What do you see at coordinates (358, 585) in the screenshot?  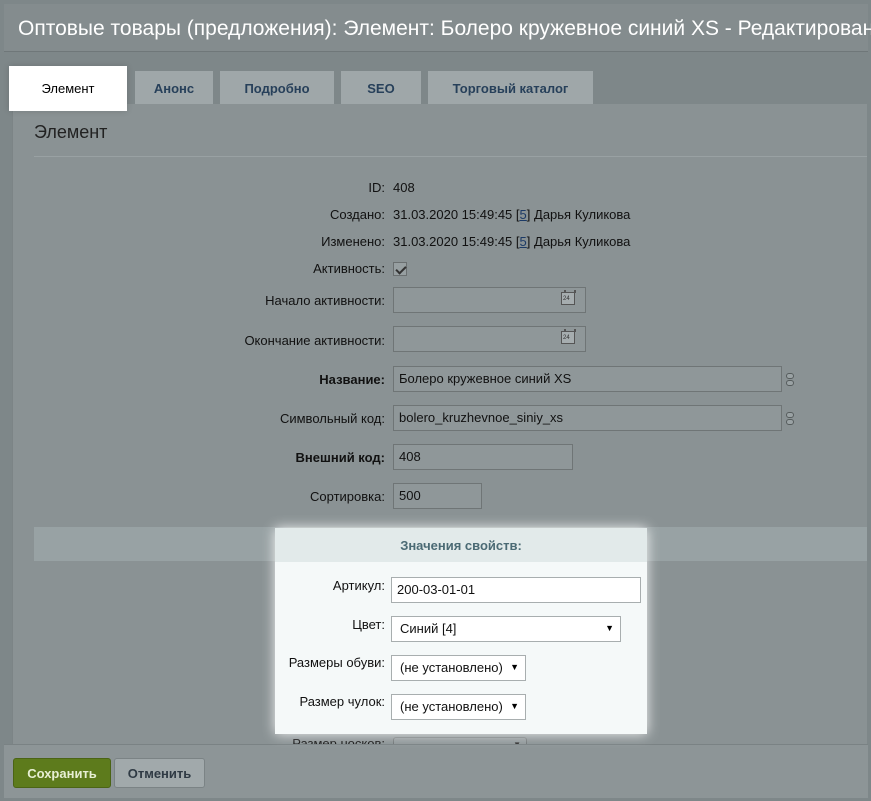 I see `article-label: Артикул:` at bounding box center [358, 585].